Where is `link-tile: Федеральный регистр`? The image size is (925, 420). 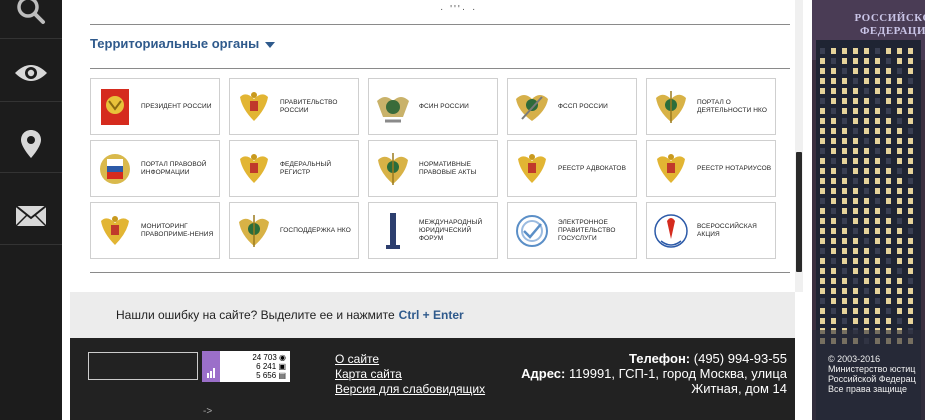
link-tile: Федеральный регистр is located at coordinates (294, 168).